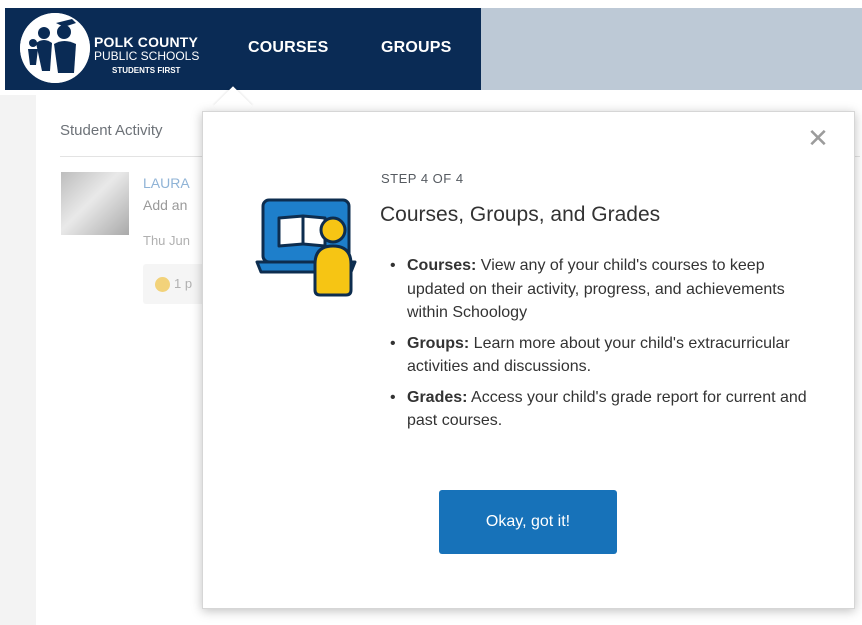  Describe the element at coordinates (528, 522) in the screenshot. I see `okay-got-it-button: Okay, got it!` at that location.